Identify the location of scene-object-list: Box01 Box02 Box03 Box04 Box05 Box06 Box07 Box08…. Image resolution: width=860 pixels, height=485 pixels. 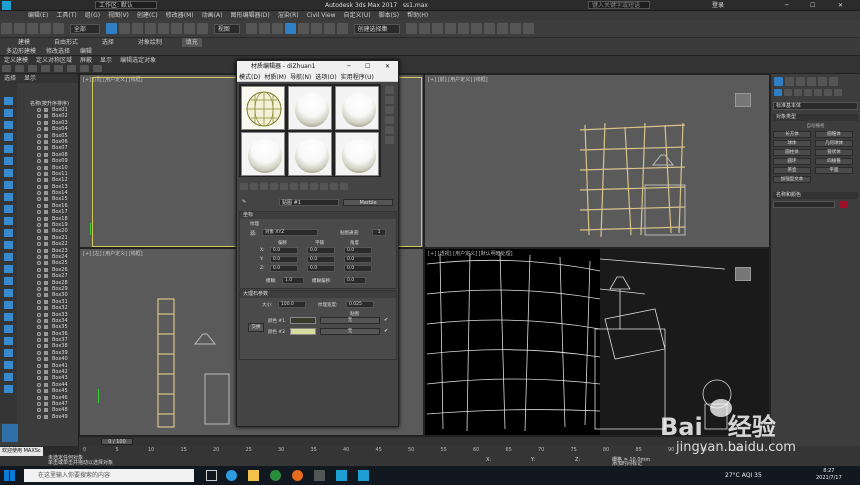
(39, 265).